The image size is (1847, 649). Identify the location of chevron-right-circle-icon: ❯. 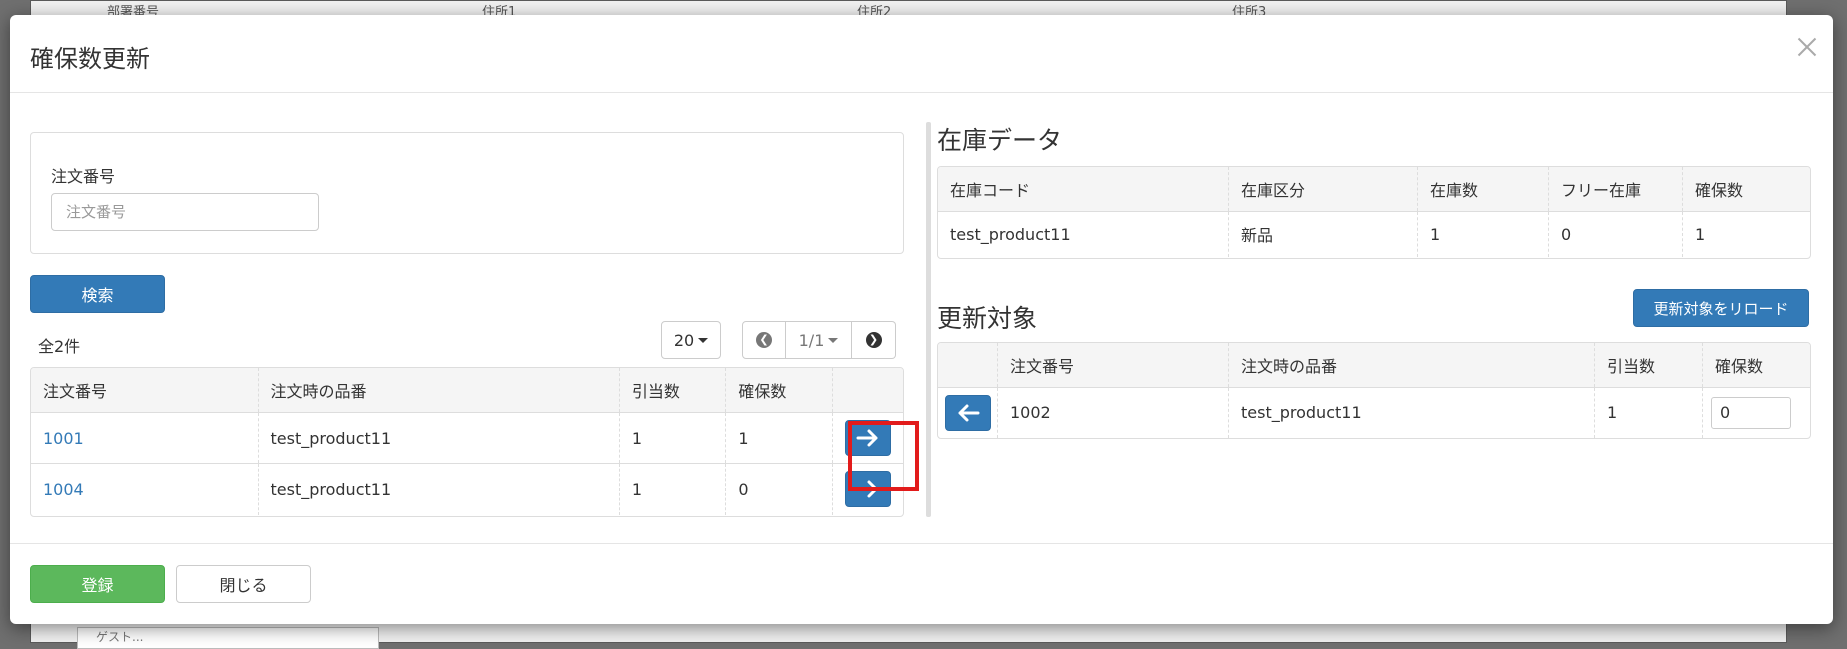
(873, 340).